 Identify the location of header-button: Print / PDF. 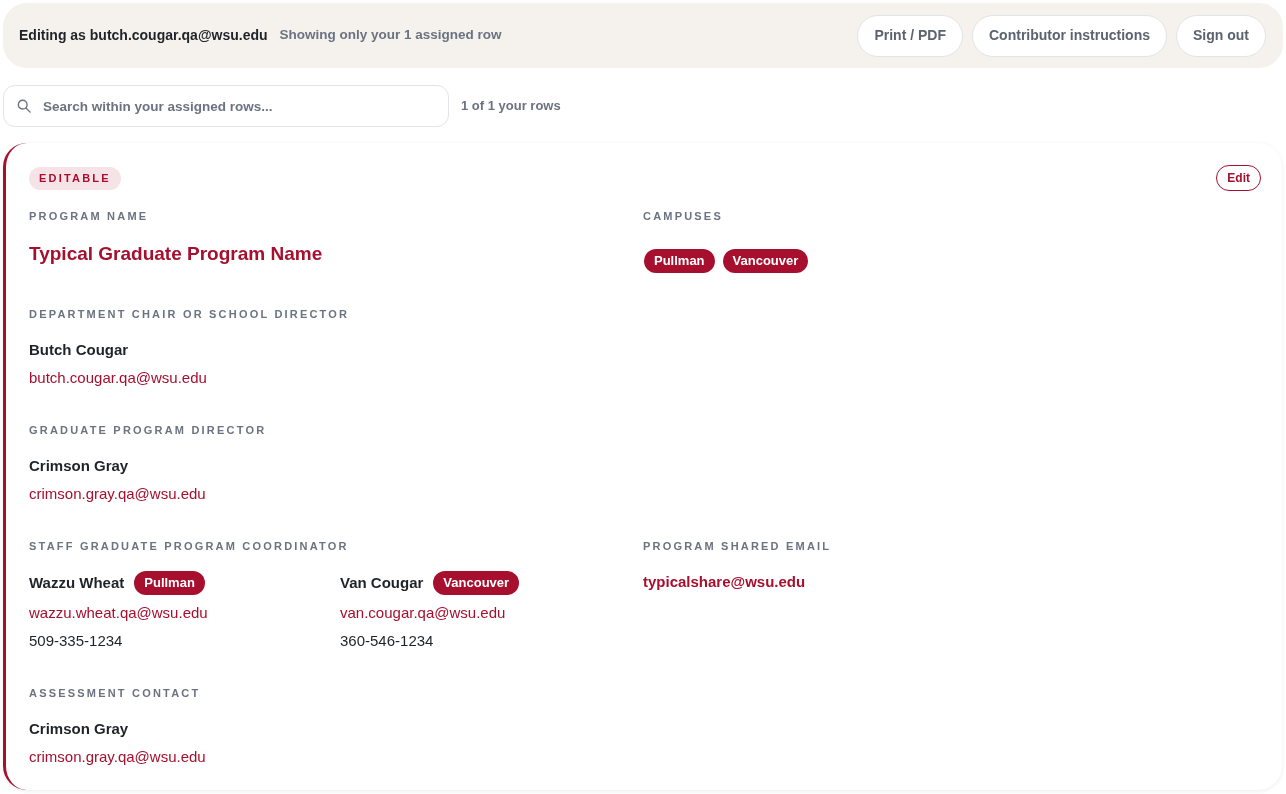
(910, 35).